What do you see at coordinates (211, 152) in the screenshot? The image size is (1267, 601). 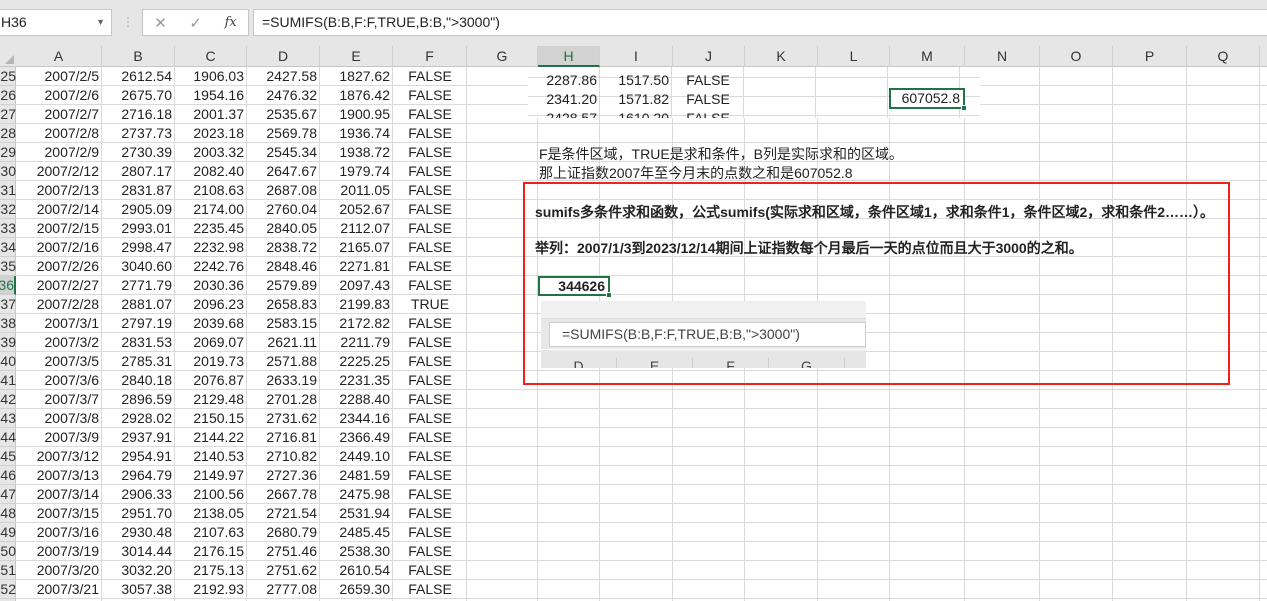 I see `cell-c29: 2003.32` at bounding box center [211, 152].